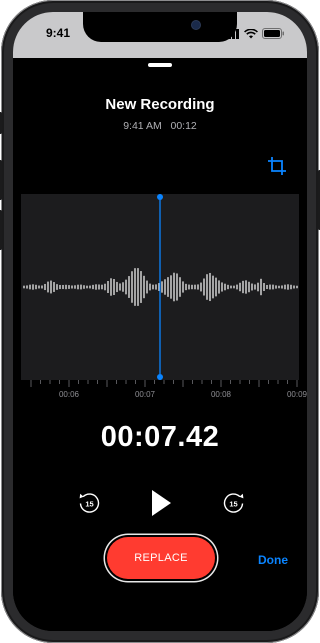 Image resolution: width=320 pixels, height=643 pixels. I want to click on crop-icon, so click(277, 166).